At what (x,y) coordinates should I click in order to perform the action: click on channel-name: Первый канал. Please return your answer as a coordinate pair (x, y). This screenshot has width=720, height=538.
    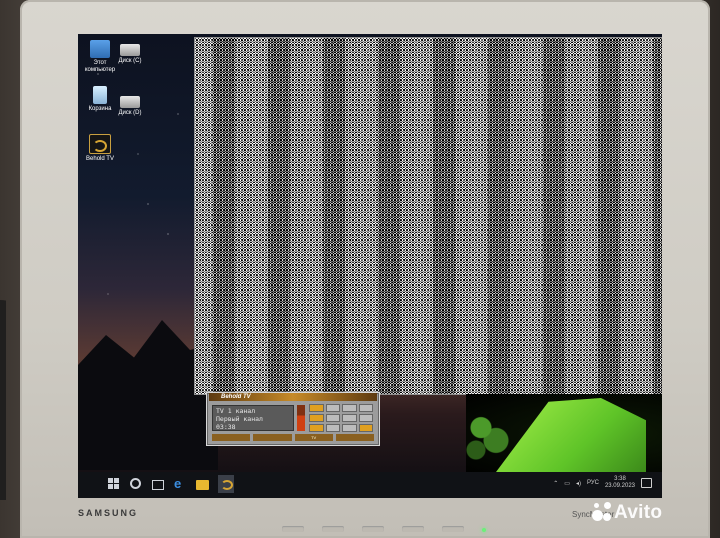
    Looking at the image, I should click on (239, 419).